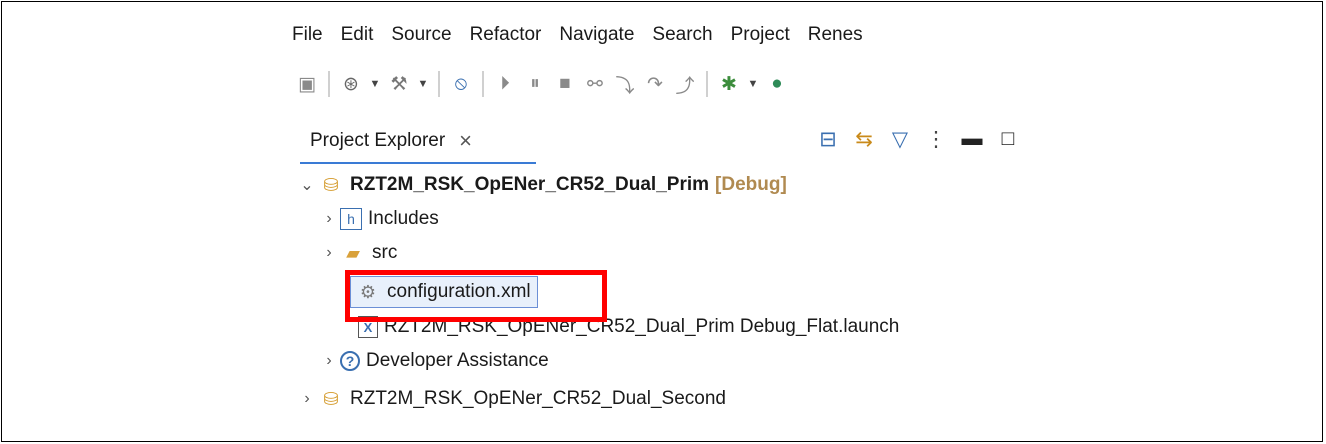 The width and height of the screenshot is (1326, 444). Describe the element at coordinates (596, 35) in the screenshot. I see `menu-navigate: Navigate` at that location.